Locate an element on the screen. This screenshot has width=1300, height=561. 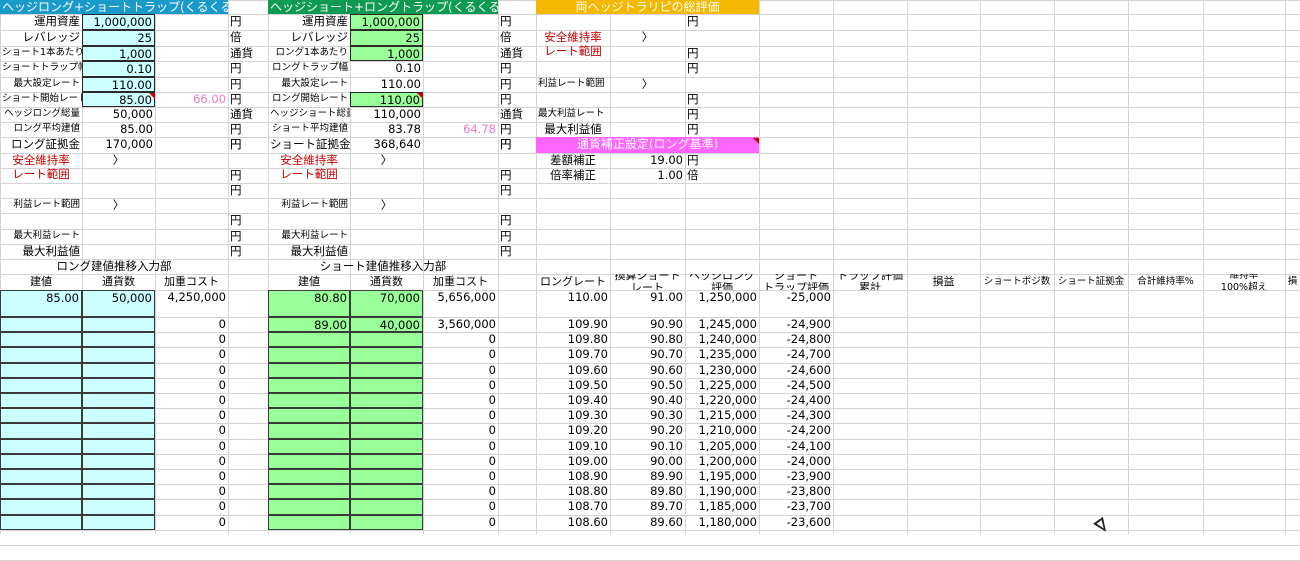
mid-param-value: 1,000,000 is located at coordinates (386, 22).